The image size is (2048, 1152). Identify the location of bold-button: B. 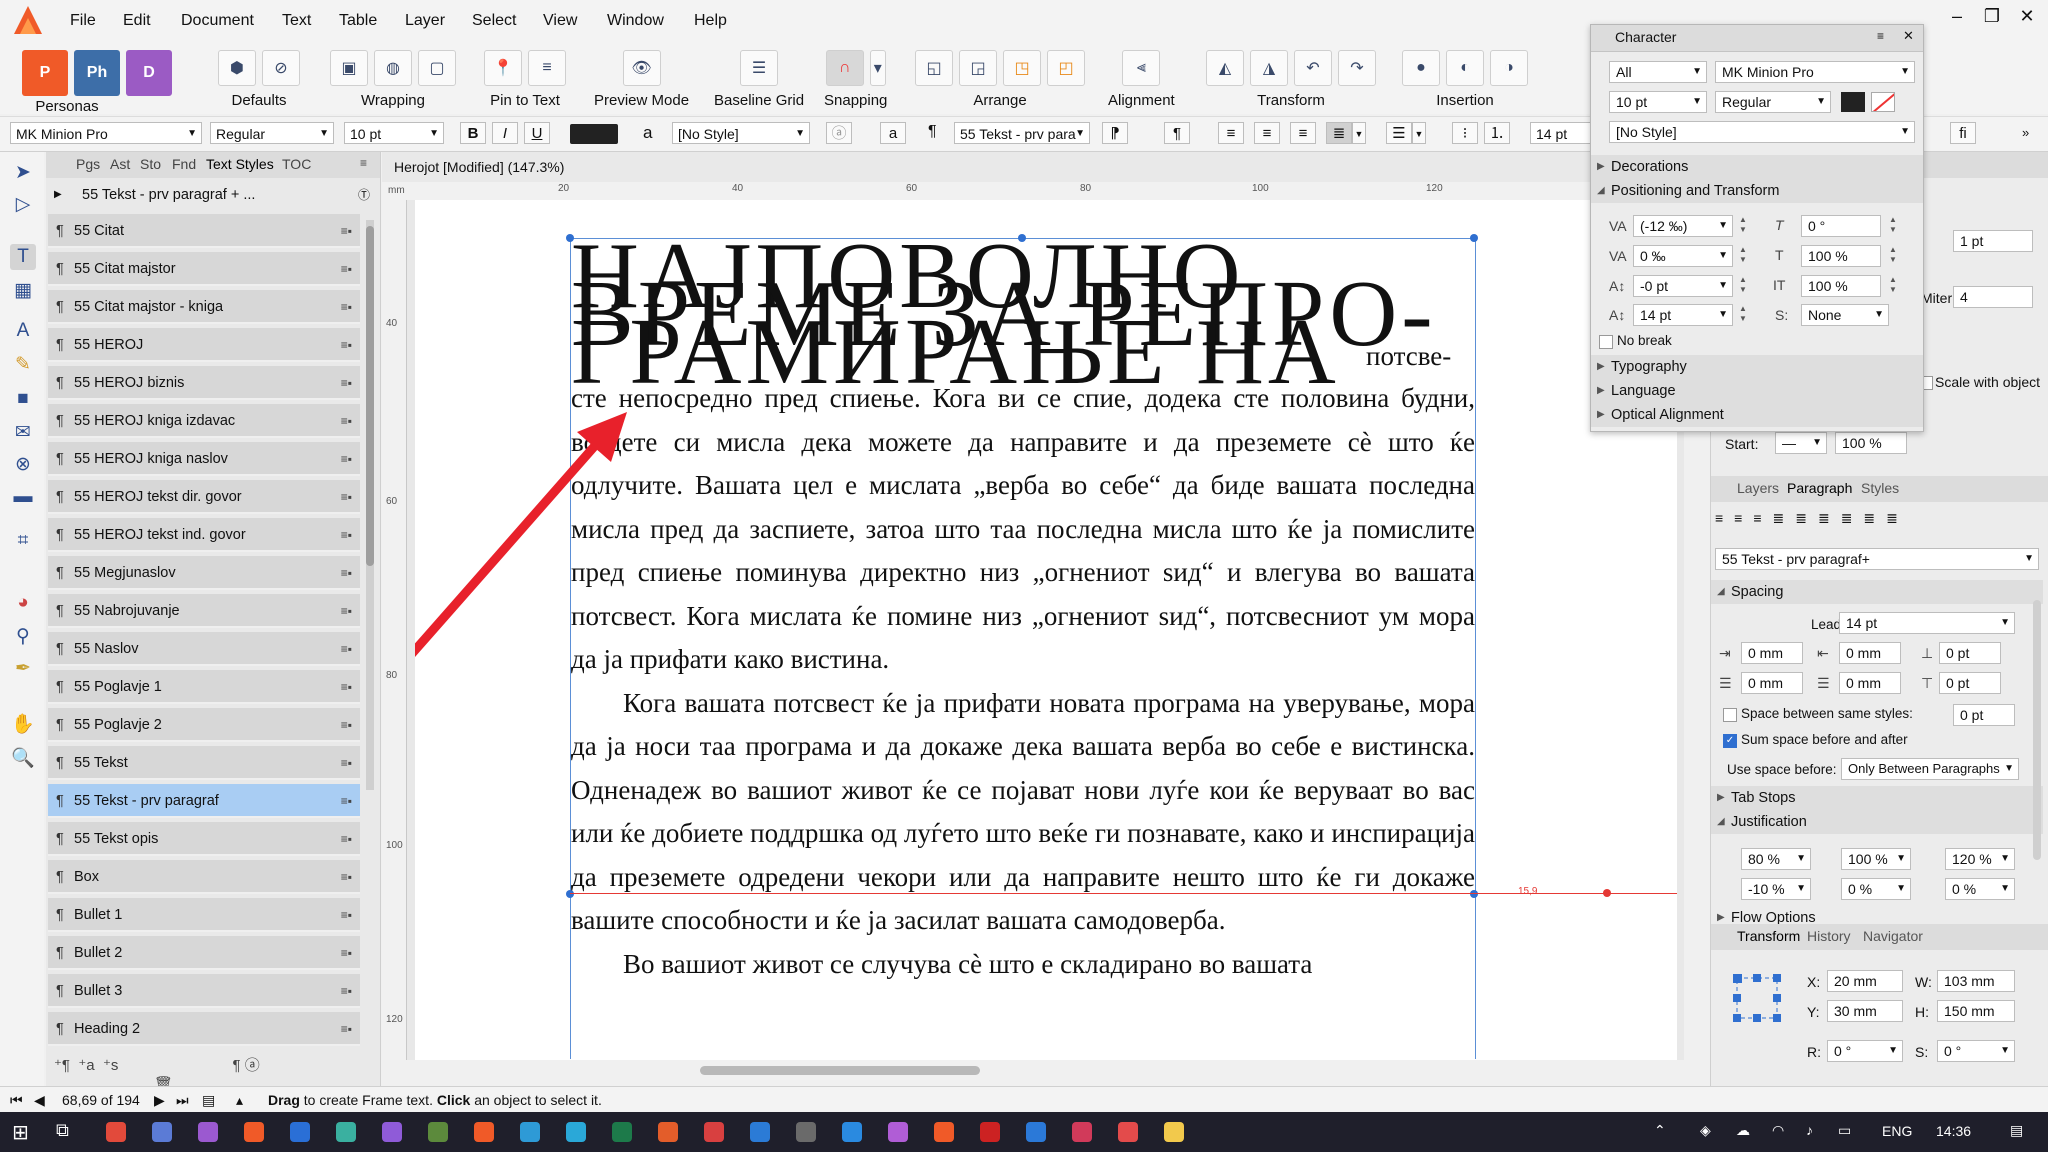
(473, 133).